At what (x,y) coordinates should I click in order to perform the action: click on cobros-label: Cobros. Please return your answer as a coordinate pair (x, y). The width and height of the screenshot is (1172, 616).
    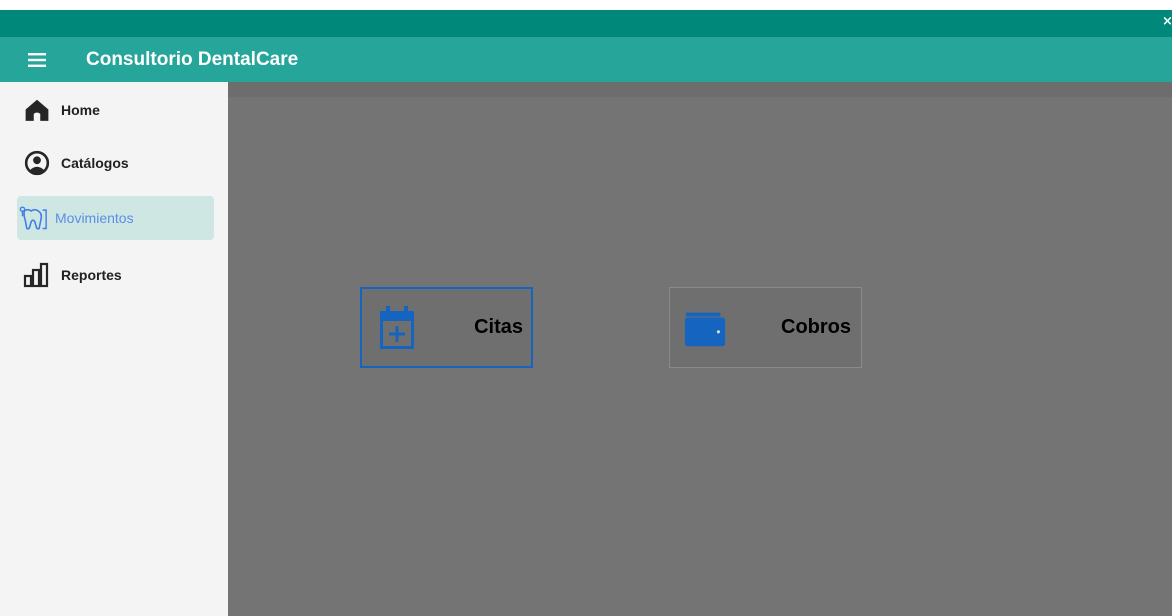
    Looking at the image, I should click on (816, 327).